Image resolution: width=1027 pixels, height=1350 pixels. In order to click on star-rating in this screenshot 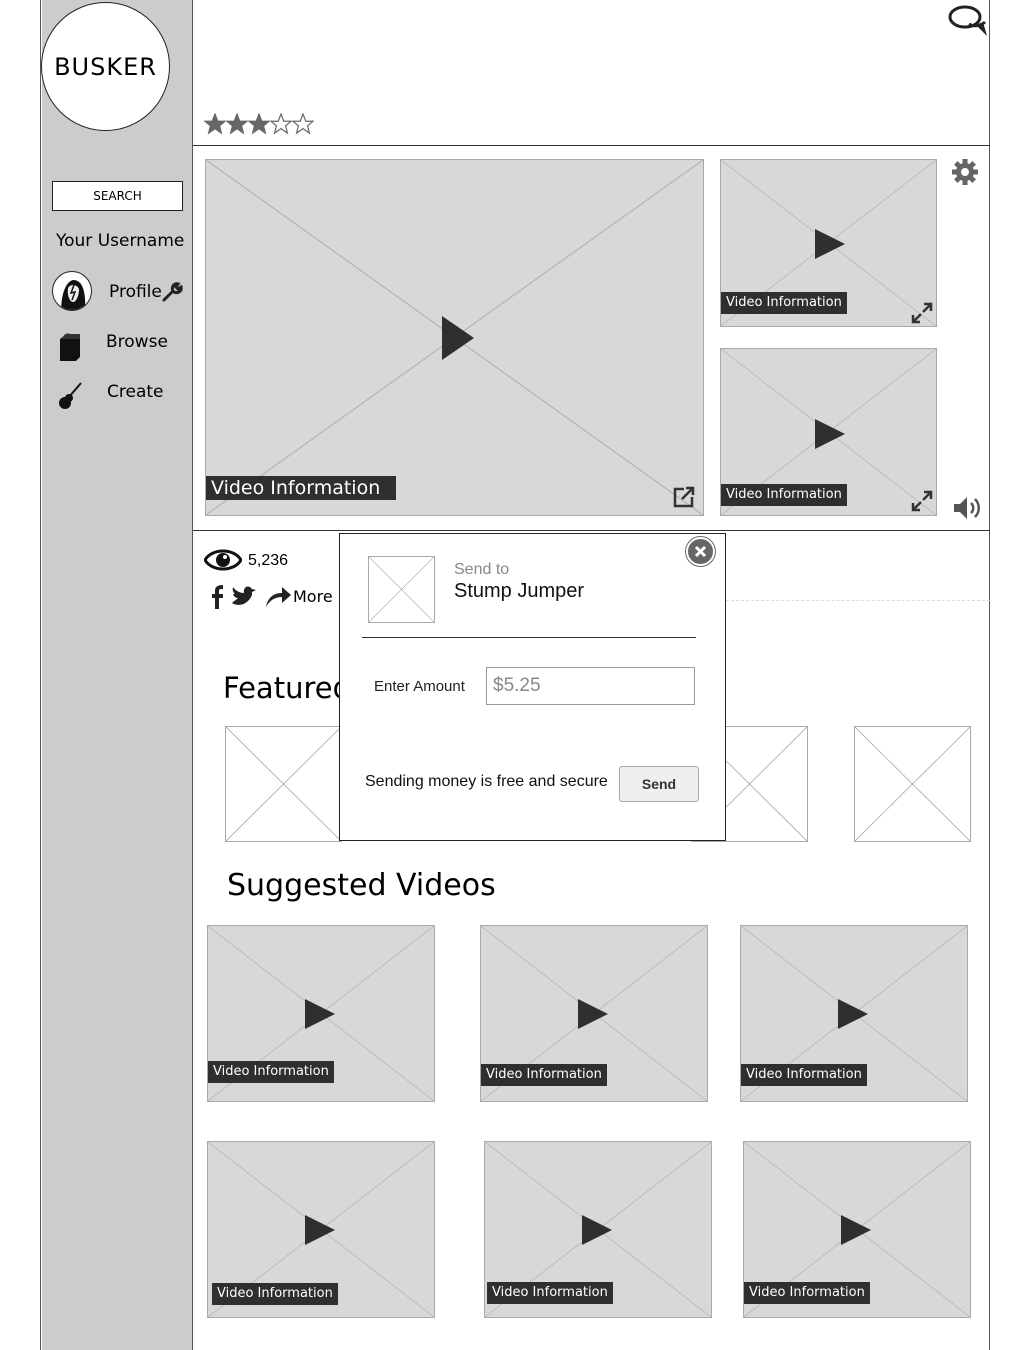, I will do `click(260, 125)`.